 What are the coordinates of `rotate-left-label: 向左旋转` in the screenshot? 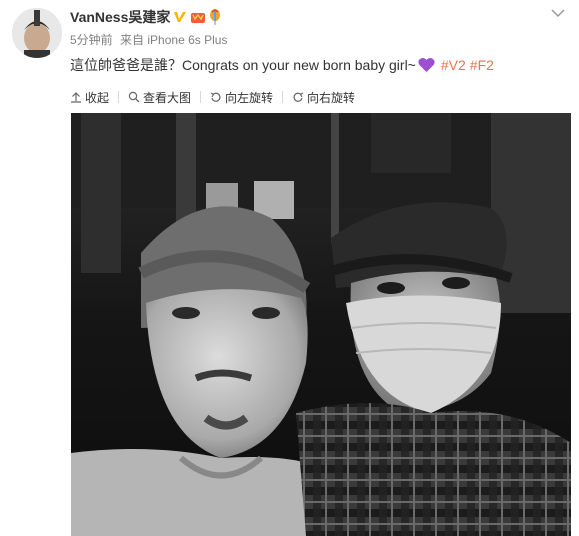 It's located at (249, 97).